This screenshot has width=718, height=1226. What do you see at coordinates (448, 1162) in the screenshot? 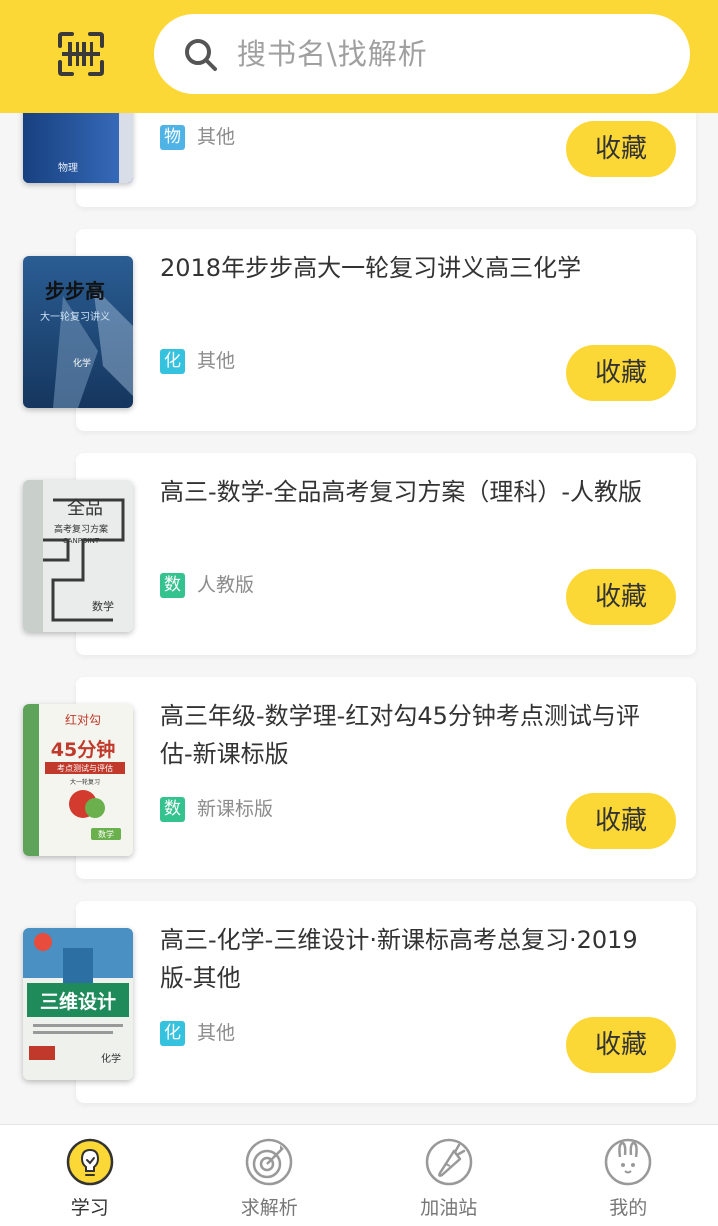
I see `carrot-icon` at bounding box center [448, 1162].